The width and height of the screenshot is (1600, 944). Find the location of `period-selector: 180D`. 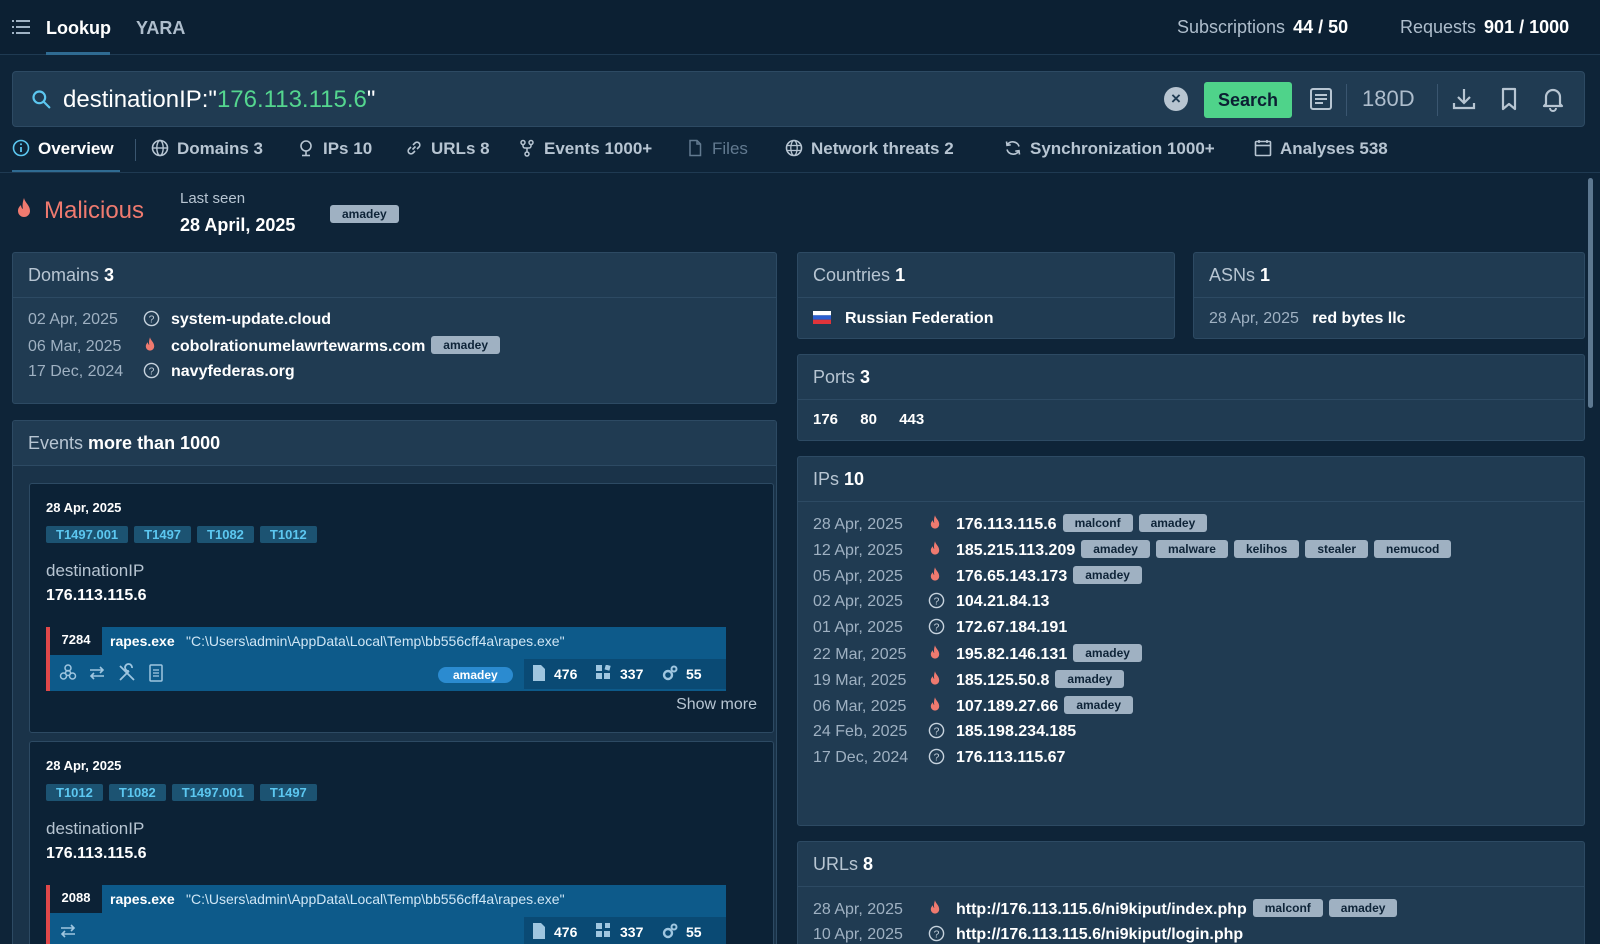

period-selector: 180D is located at coordinates (1388, 99).